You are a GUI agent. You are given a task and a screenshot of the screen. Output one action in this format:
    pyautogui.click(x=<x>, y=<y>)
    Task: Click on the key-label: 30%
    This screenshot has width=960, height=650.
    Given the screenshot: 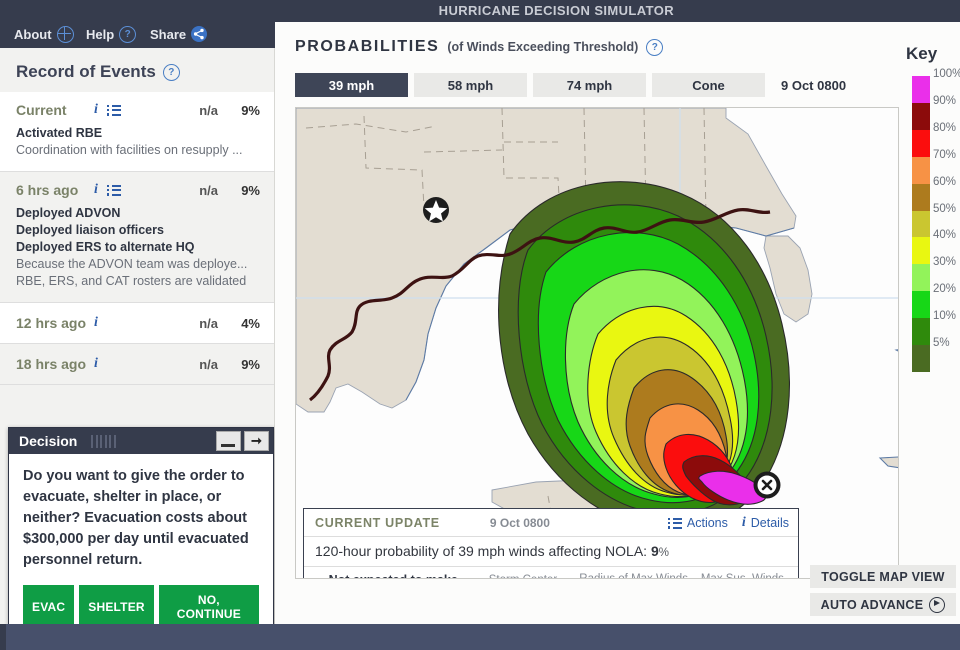 What is the action you would take?
    pyautogui.click(x=945, y=262)
    